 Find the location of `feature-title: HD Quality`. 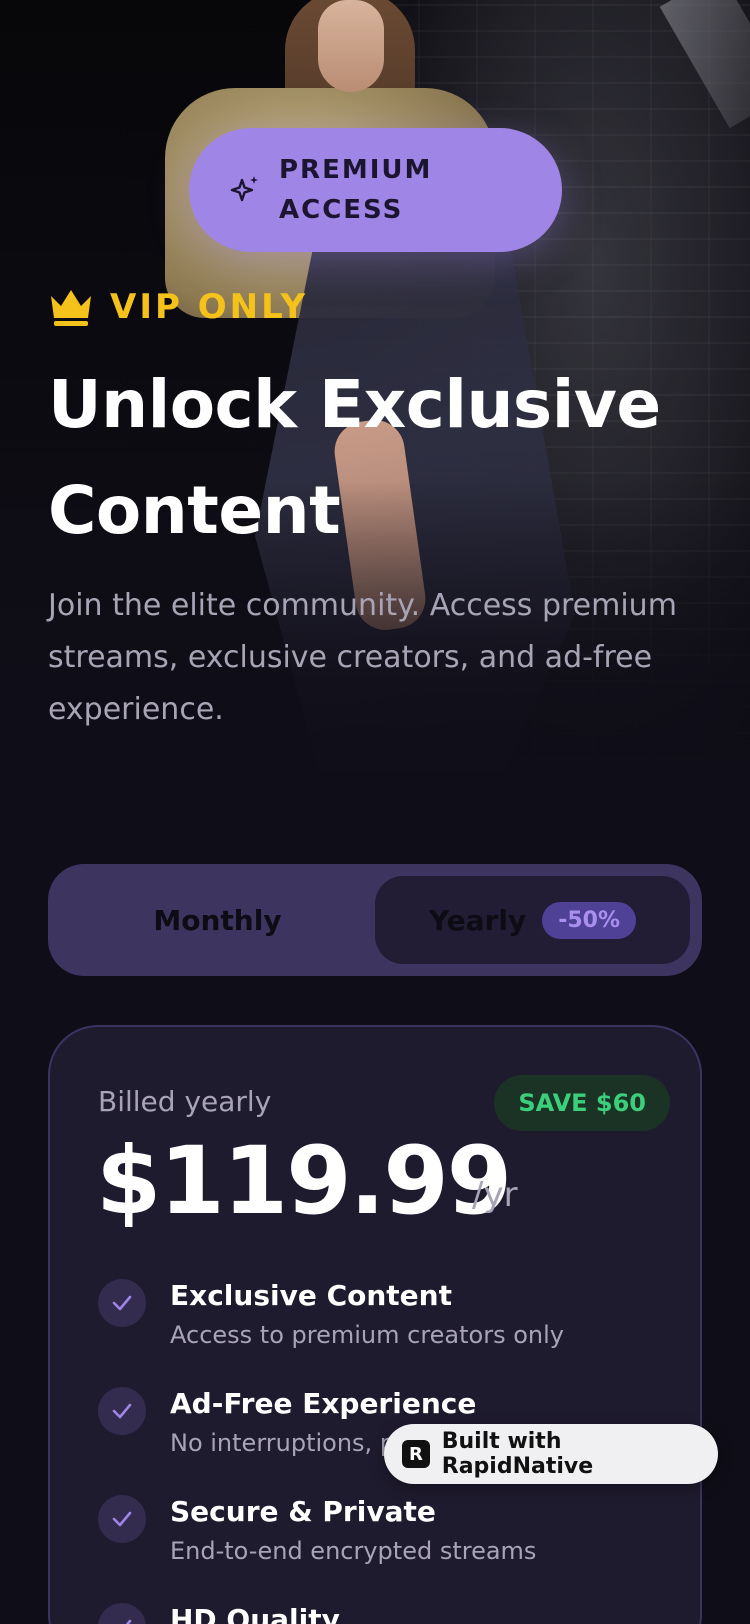

feature-title: HD Quality is located at coordinates (255, 1613).